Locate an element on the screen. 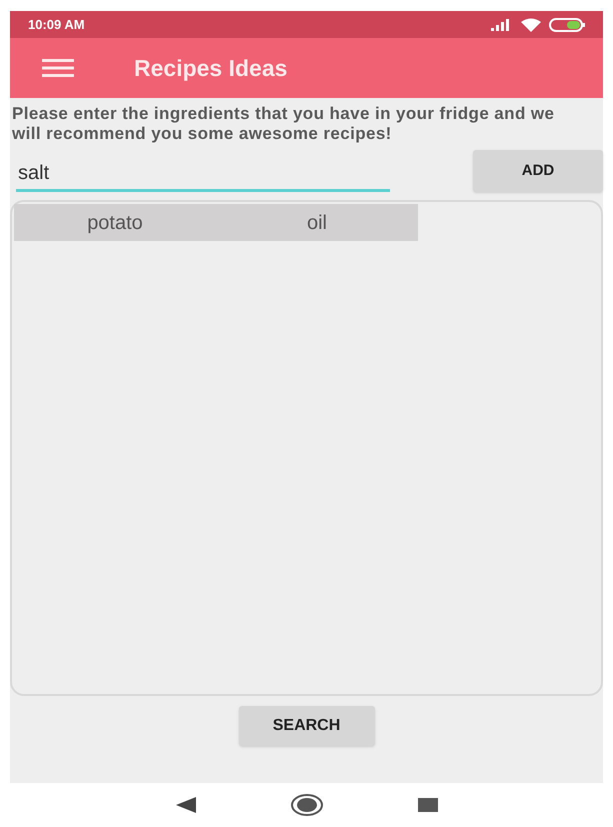 Image resolution: width=613 pixels, height=827 pixels. add-button: ADD is located at coordinates (538, 171).